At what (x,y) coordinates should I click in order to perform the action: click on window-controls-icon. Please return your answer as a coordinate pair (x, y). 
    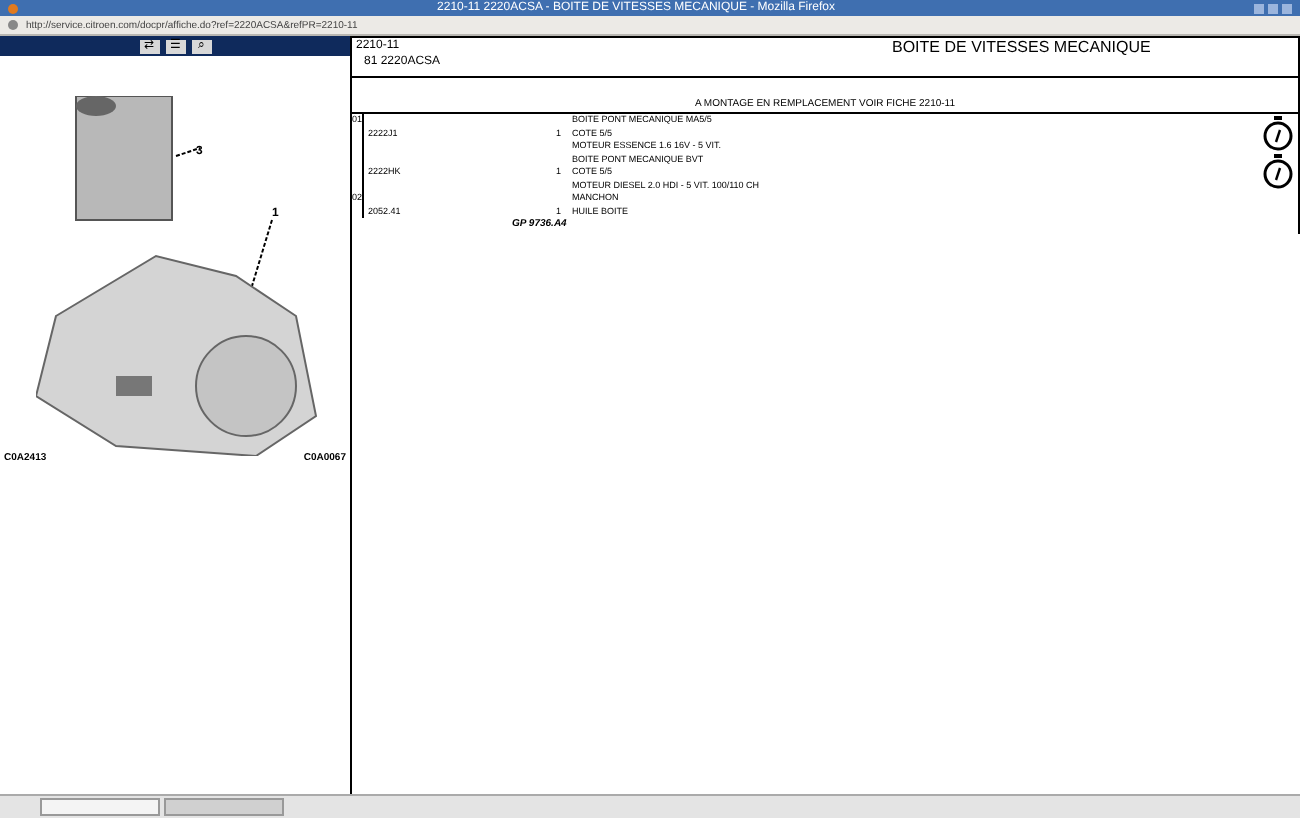
    Looking at the image, I should click on (1273, 8).